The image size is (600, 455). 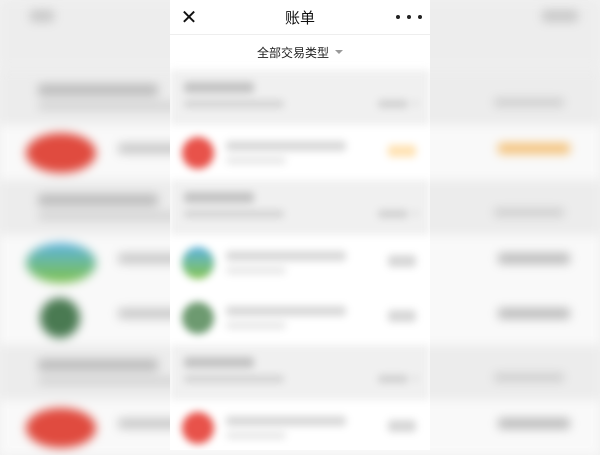 What do you see at coordinates (339, 52) in the screenshot?
I see `caret-down-icon` at bounding box center [339, 52].